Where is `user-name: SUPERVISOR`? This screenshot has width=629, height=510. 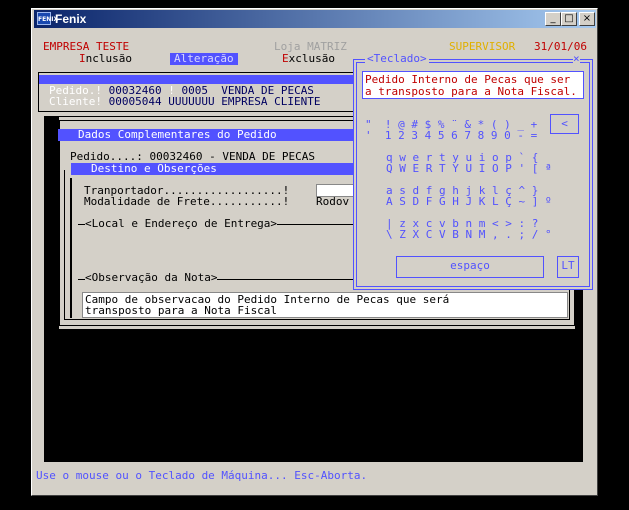 user-name: SUPERVISOR is located at coordinates (482, 46).